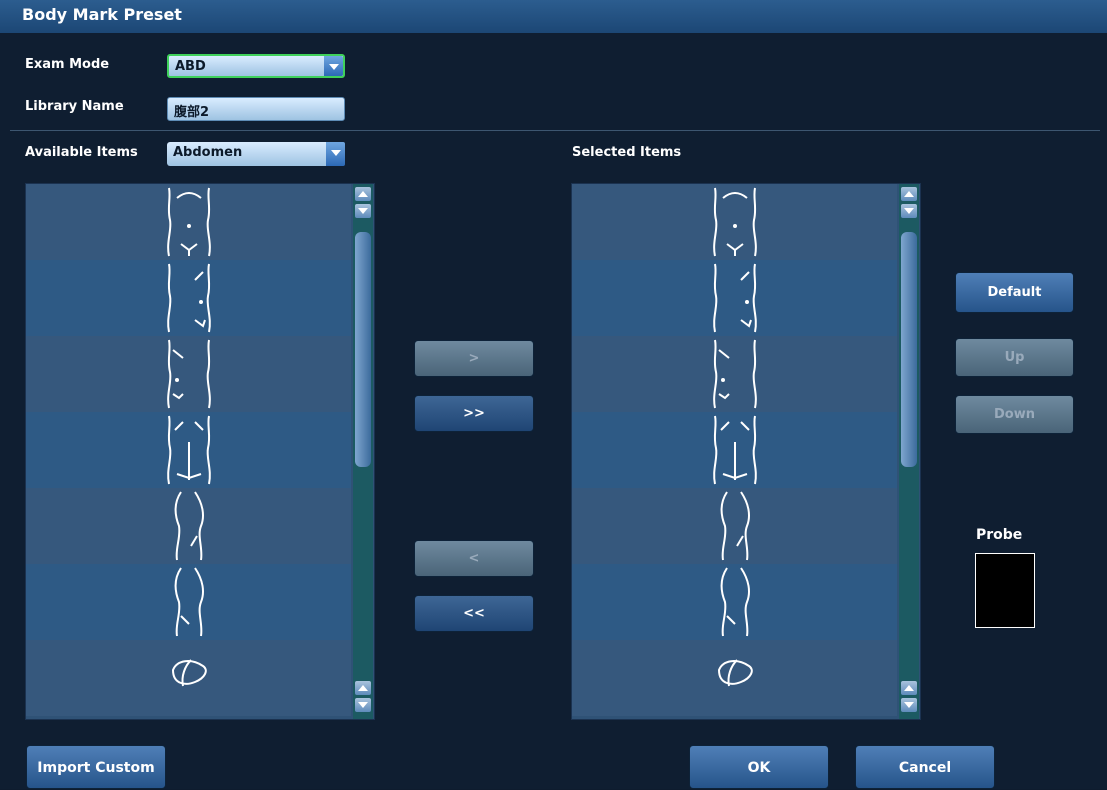  I want to click on exam-mode-select: ABD, so click(256, 66).